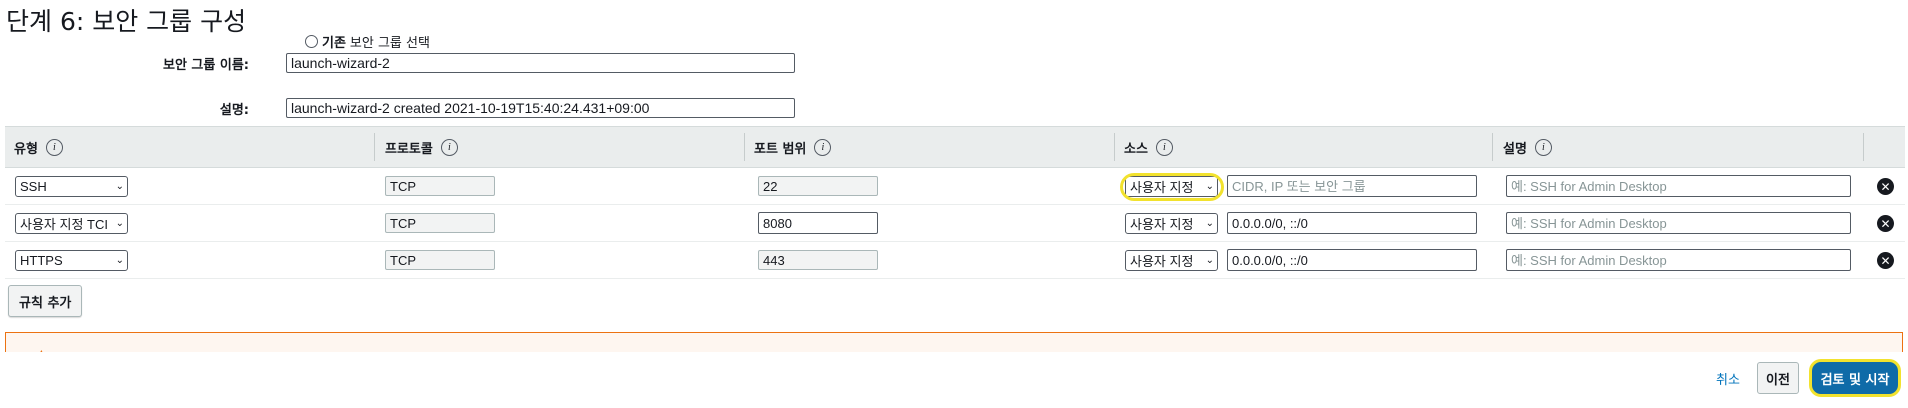  I want to click on group-name-row: 보안 그룹 이름:, so click(397, 63).